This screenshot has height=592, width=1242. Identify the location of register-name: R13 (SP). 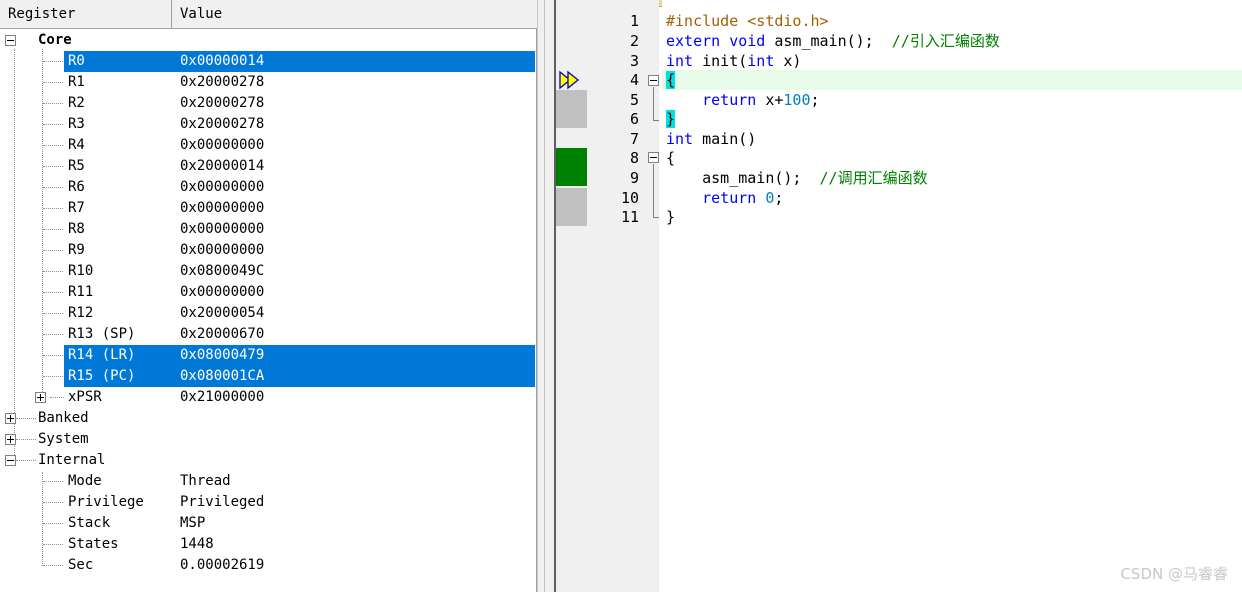
(102, 334).